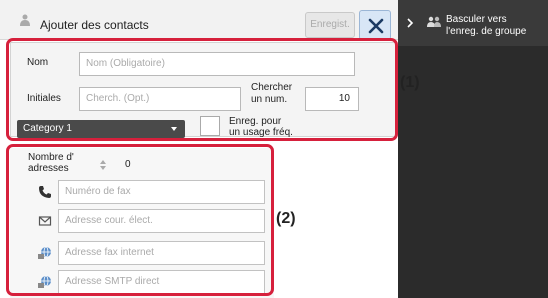  Describe the element at coordinates (476, 19) in the screenshot. I see `switch-to-group-label-1: Basculer vers` at that location.